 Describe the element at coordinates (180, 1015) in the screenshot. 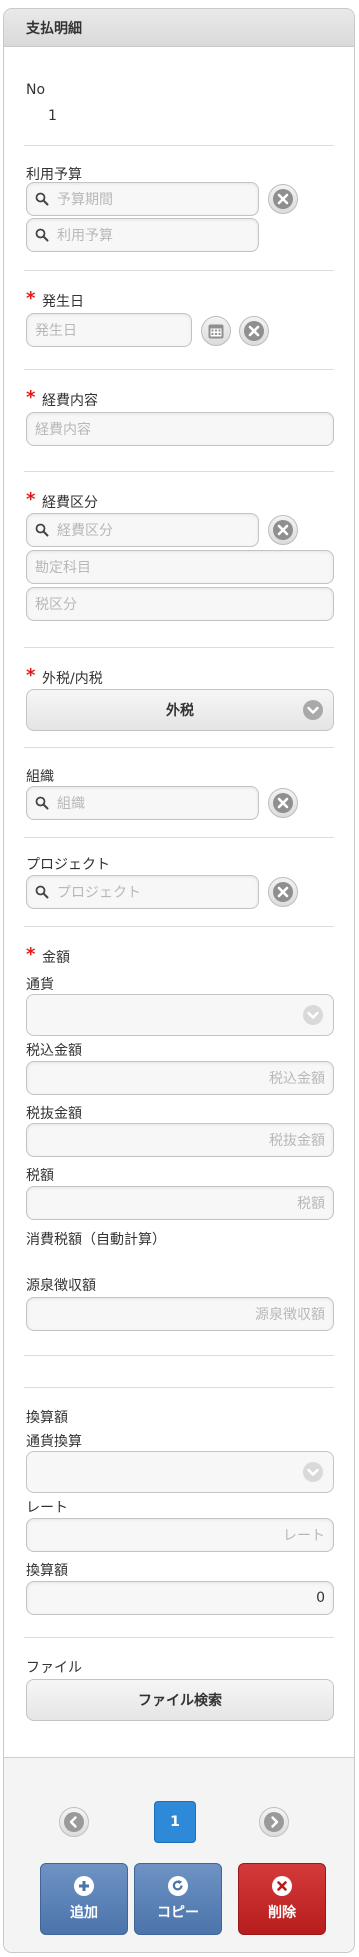

I see `currency-select` at that location.